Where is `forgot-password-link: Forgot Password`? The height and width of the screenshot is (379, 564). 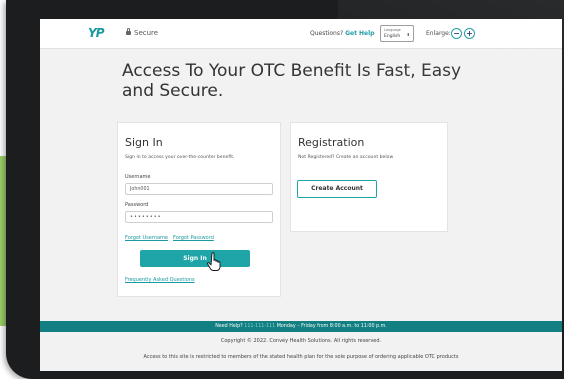
forgot-password-link: Forgot Password is located at coordinates (193, 238).